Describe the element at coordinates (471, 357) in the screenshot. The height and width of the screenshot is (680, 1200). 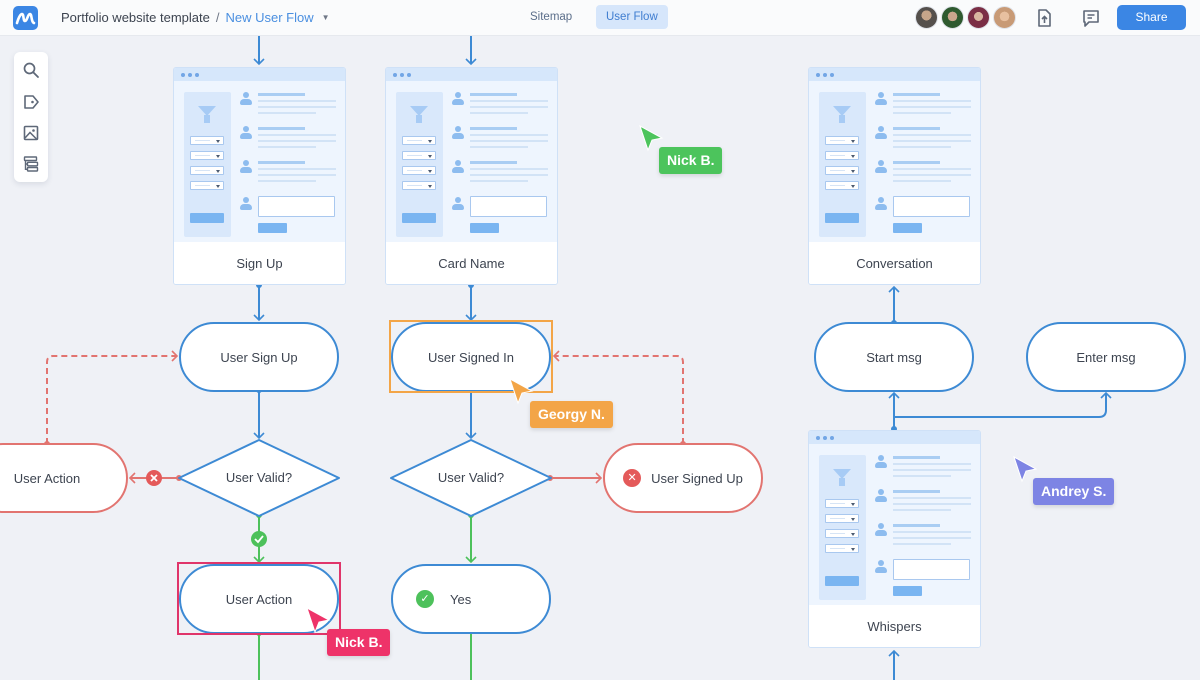
I see `node-label: User Signed In` at that location.